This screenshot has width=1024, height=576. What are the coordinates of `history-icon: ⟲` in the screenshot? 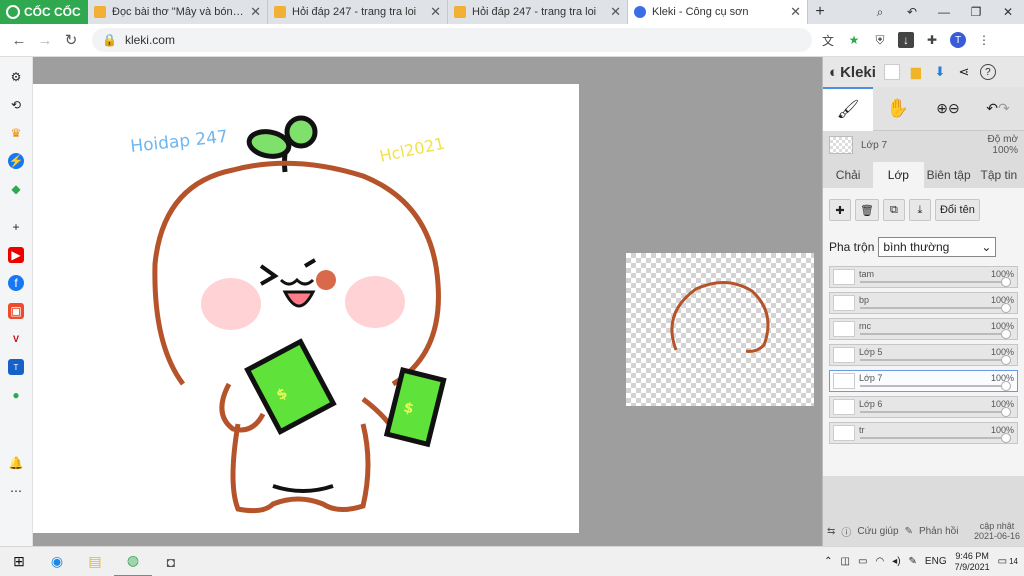 It's located at (16, 105).